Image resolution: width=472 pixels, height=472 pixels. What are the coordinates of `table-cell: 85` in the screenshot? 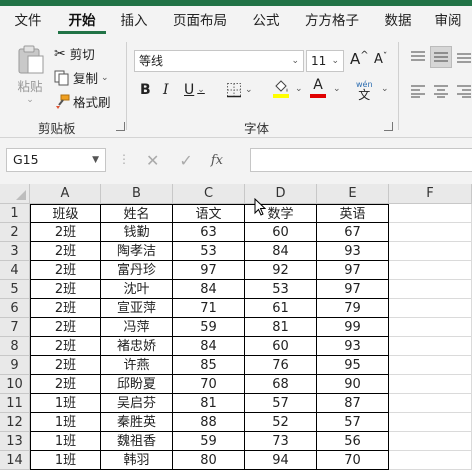 It's located at (209, 365).